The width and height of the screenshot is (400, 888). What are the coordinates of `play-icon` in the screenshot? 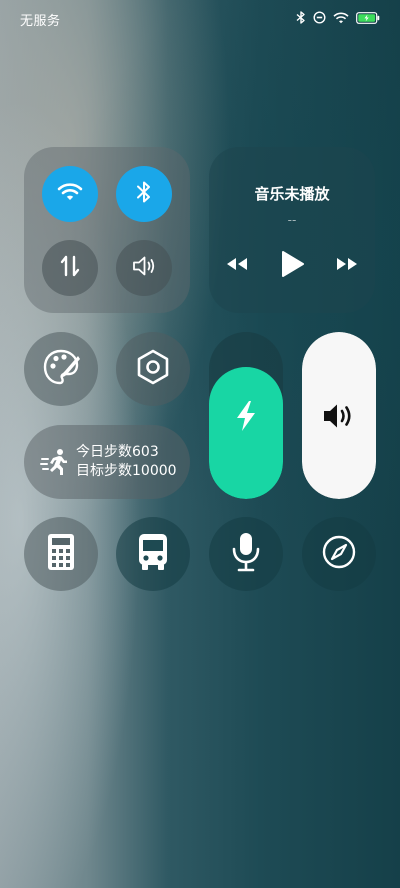 It's located at (292, 266).